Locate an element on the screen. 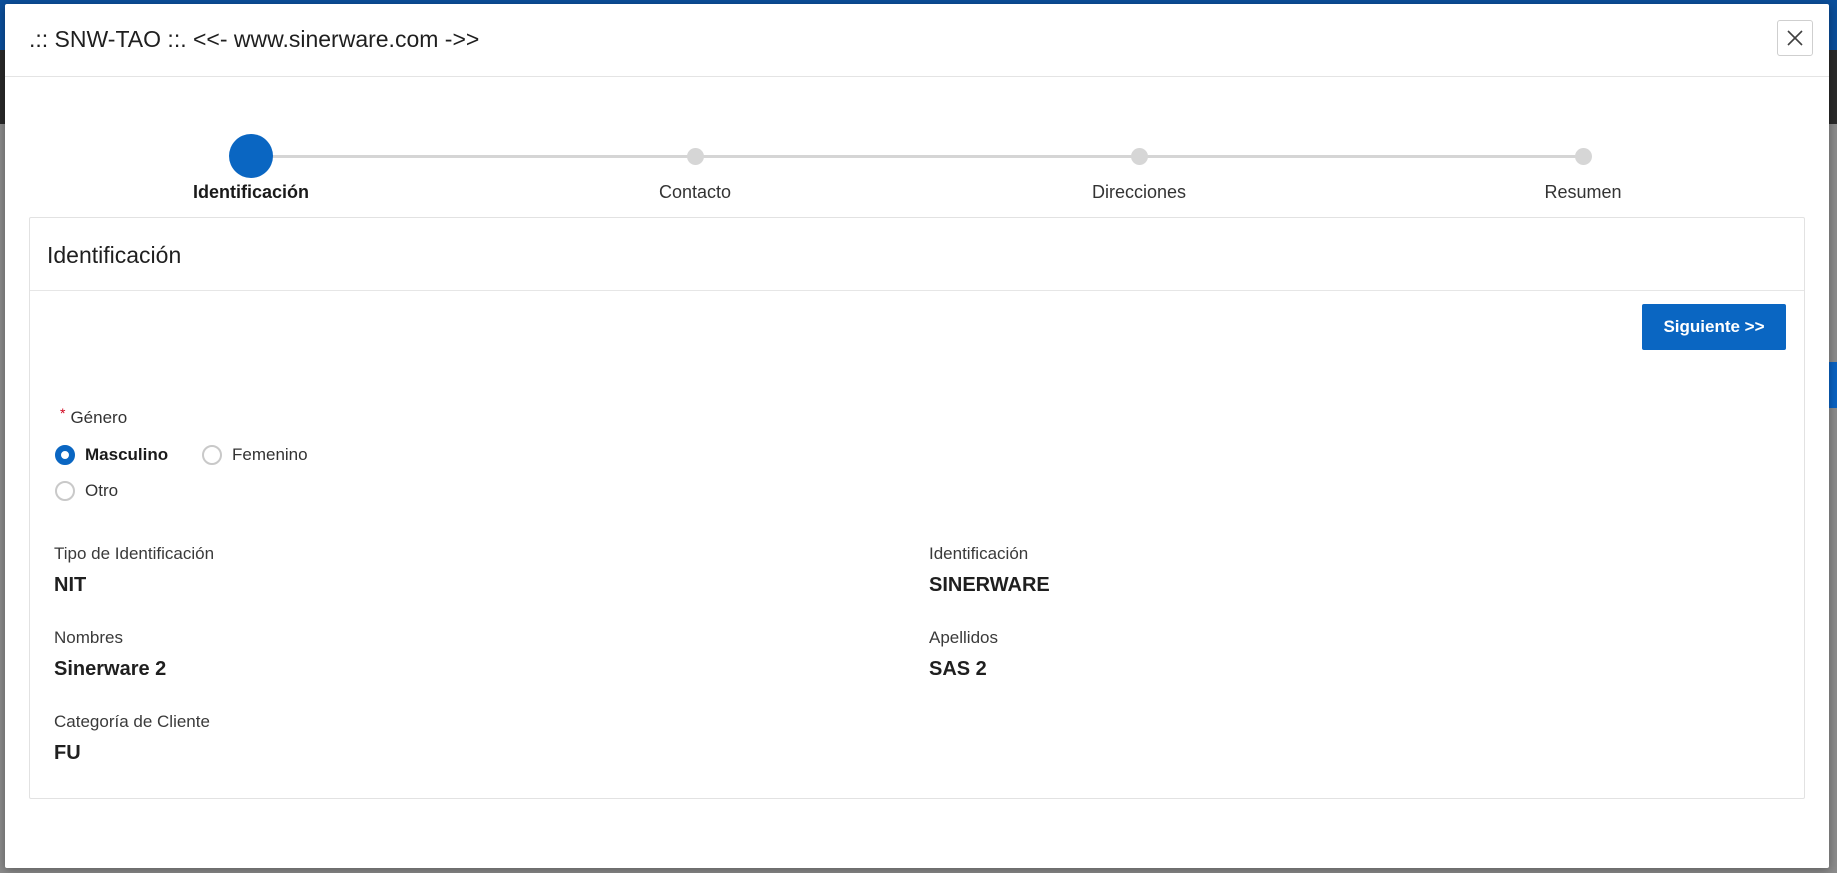 The height and width of the screenshot is (873, 1837). categoria-cliente-value: FU is located at coordinates (67, 753).